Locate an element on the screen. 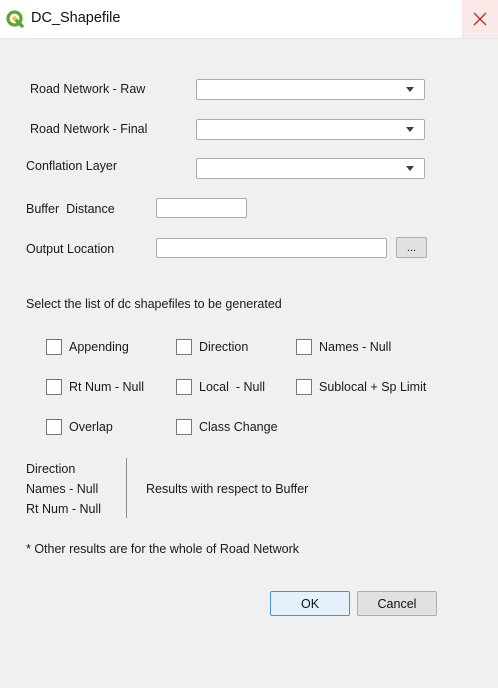 Image resolution: width=498 pixels, height=688 pixels. road-network-raw-label: Road Network - Raw is located at coordinates (88, 89).